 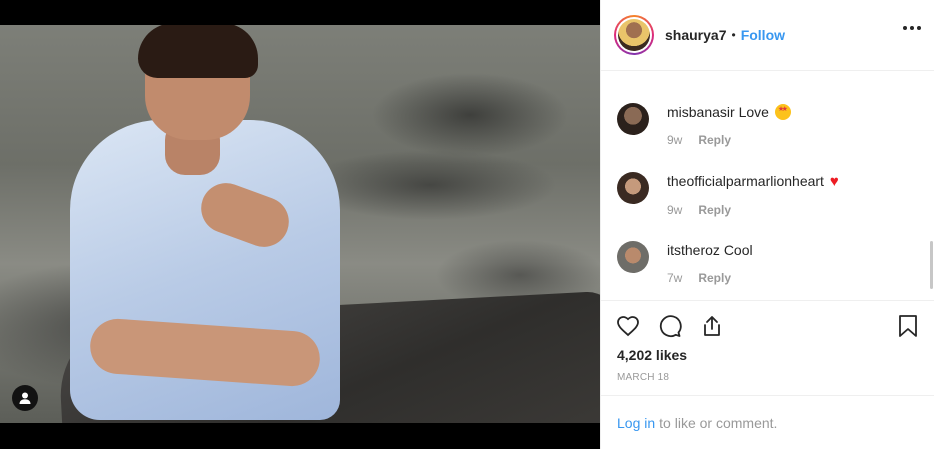 I want to click on heart-icon, so click(x=628, y=326).